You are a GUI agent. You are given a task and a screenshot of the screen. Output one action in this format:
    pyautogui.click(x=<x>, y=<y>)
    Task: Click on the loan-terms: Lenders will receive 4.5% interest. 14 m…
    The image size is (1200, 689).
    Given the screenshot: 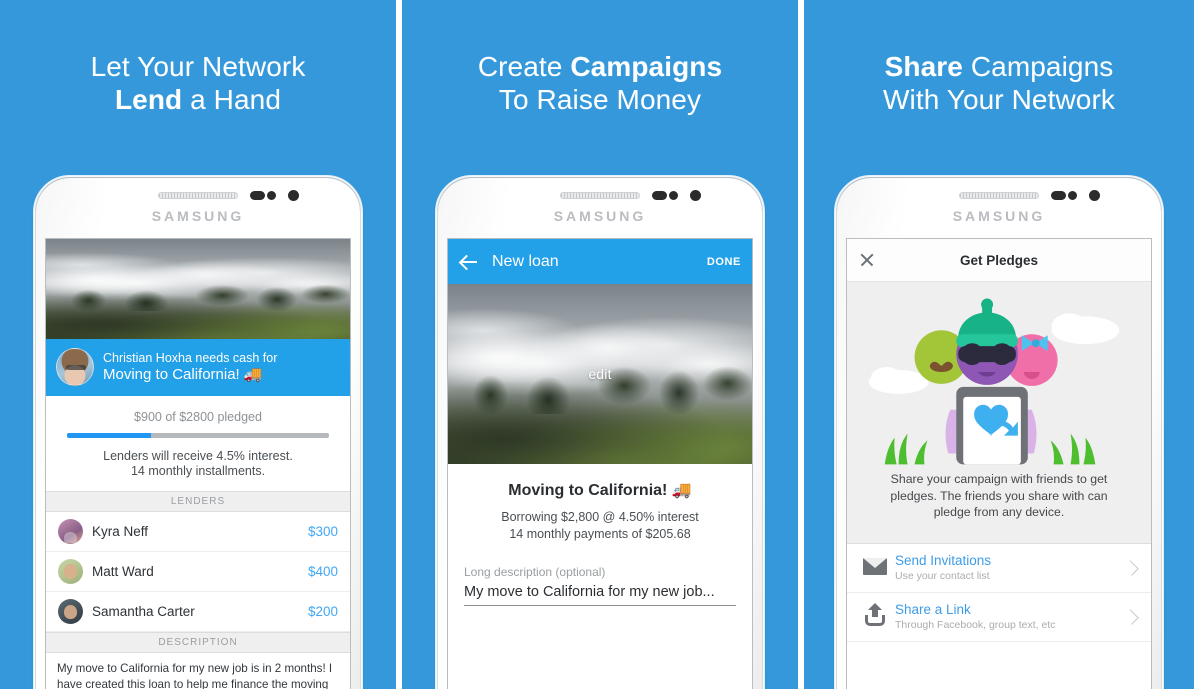 What is the action you would take?
    pyautogui.click(x=198, y=464)
    